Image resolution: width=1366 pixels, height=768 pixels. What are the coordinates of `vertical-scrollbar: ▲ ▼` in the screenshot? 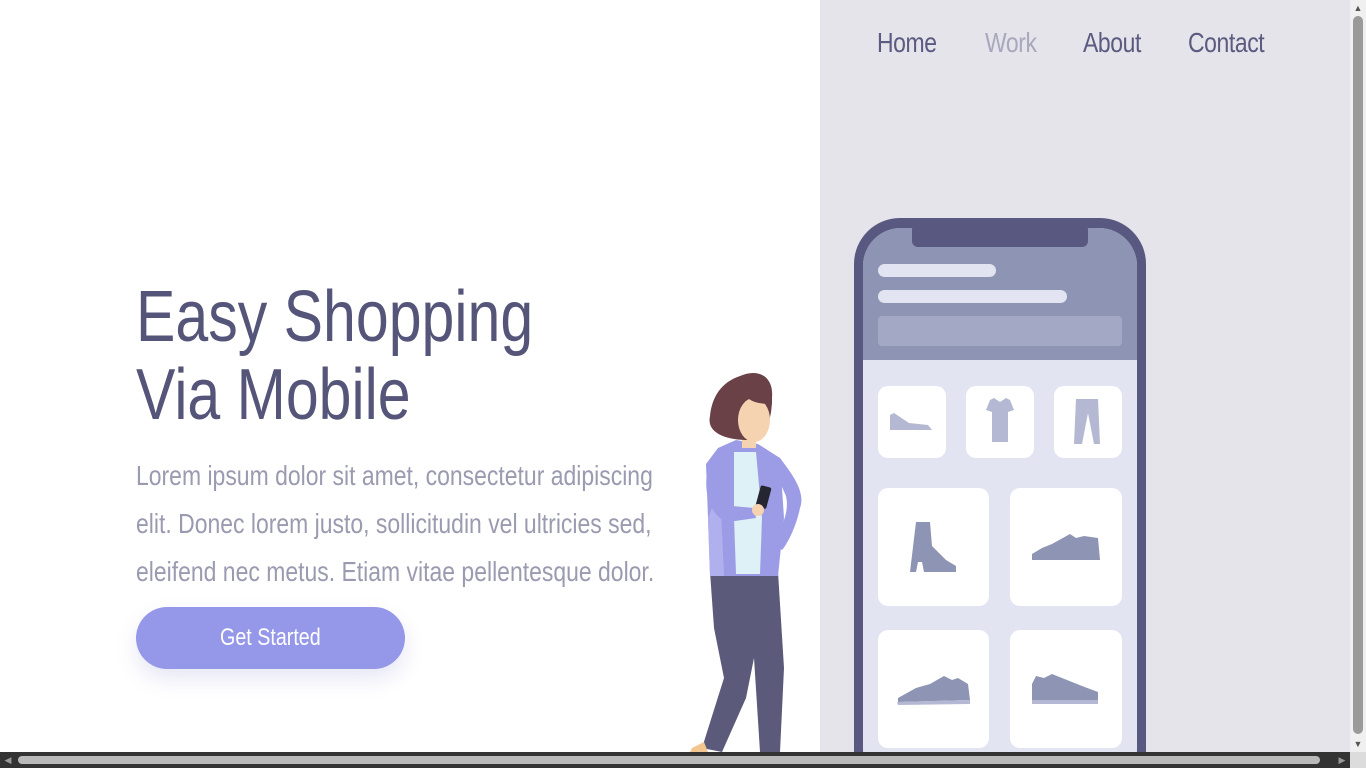 It's located at (1358, 376).